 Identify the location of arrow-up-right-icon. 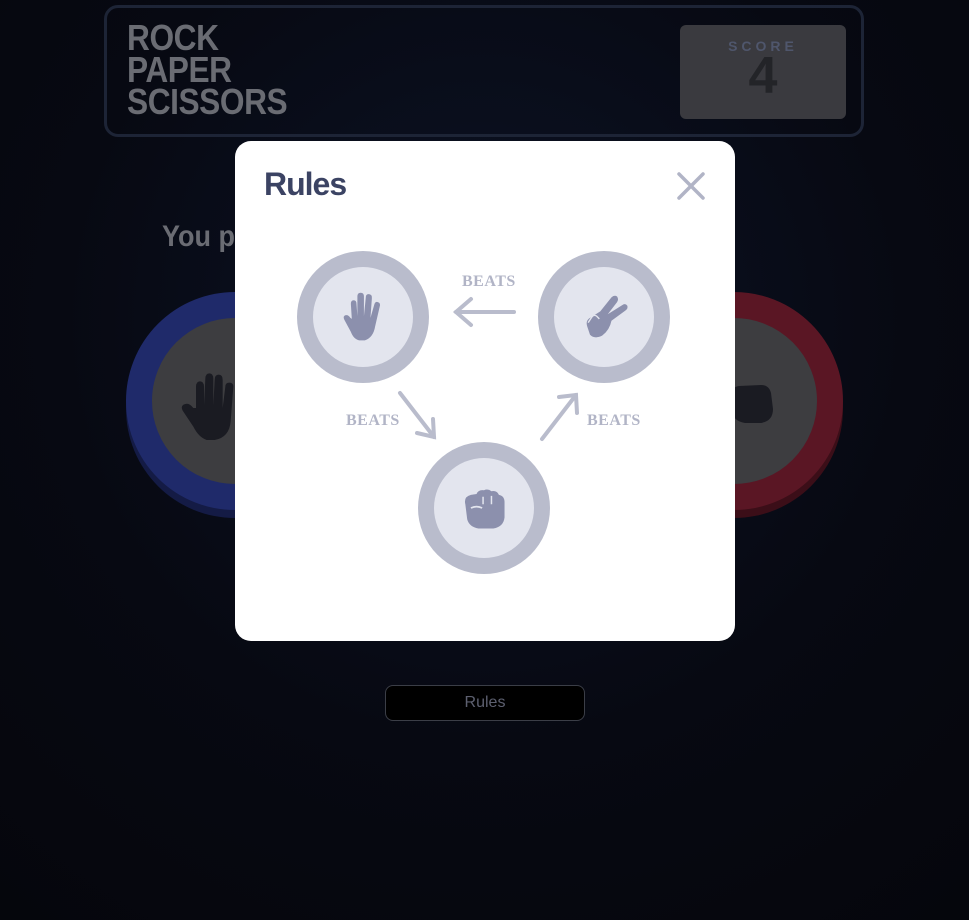
(559, 416).